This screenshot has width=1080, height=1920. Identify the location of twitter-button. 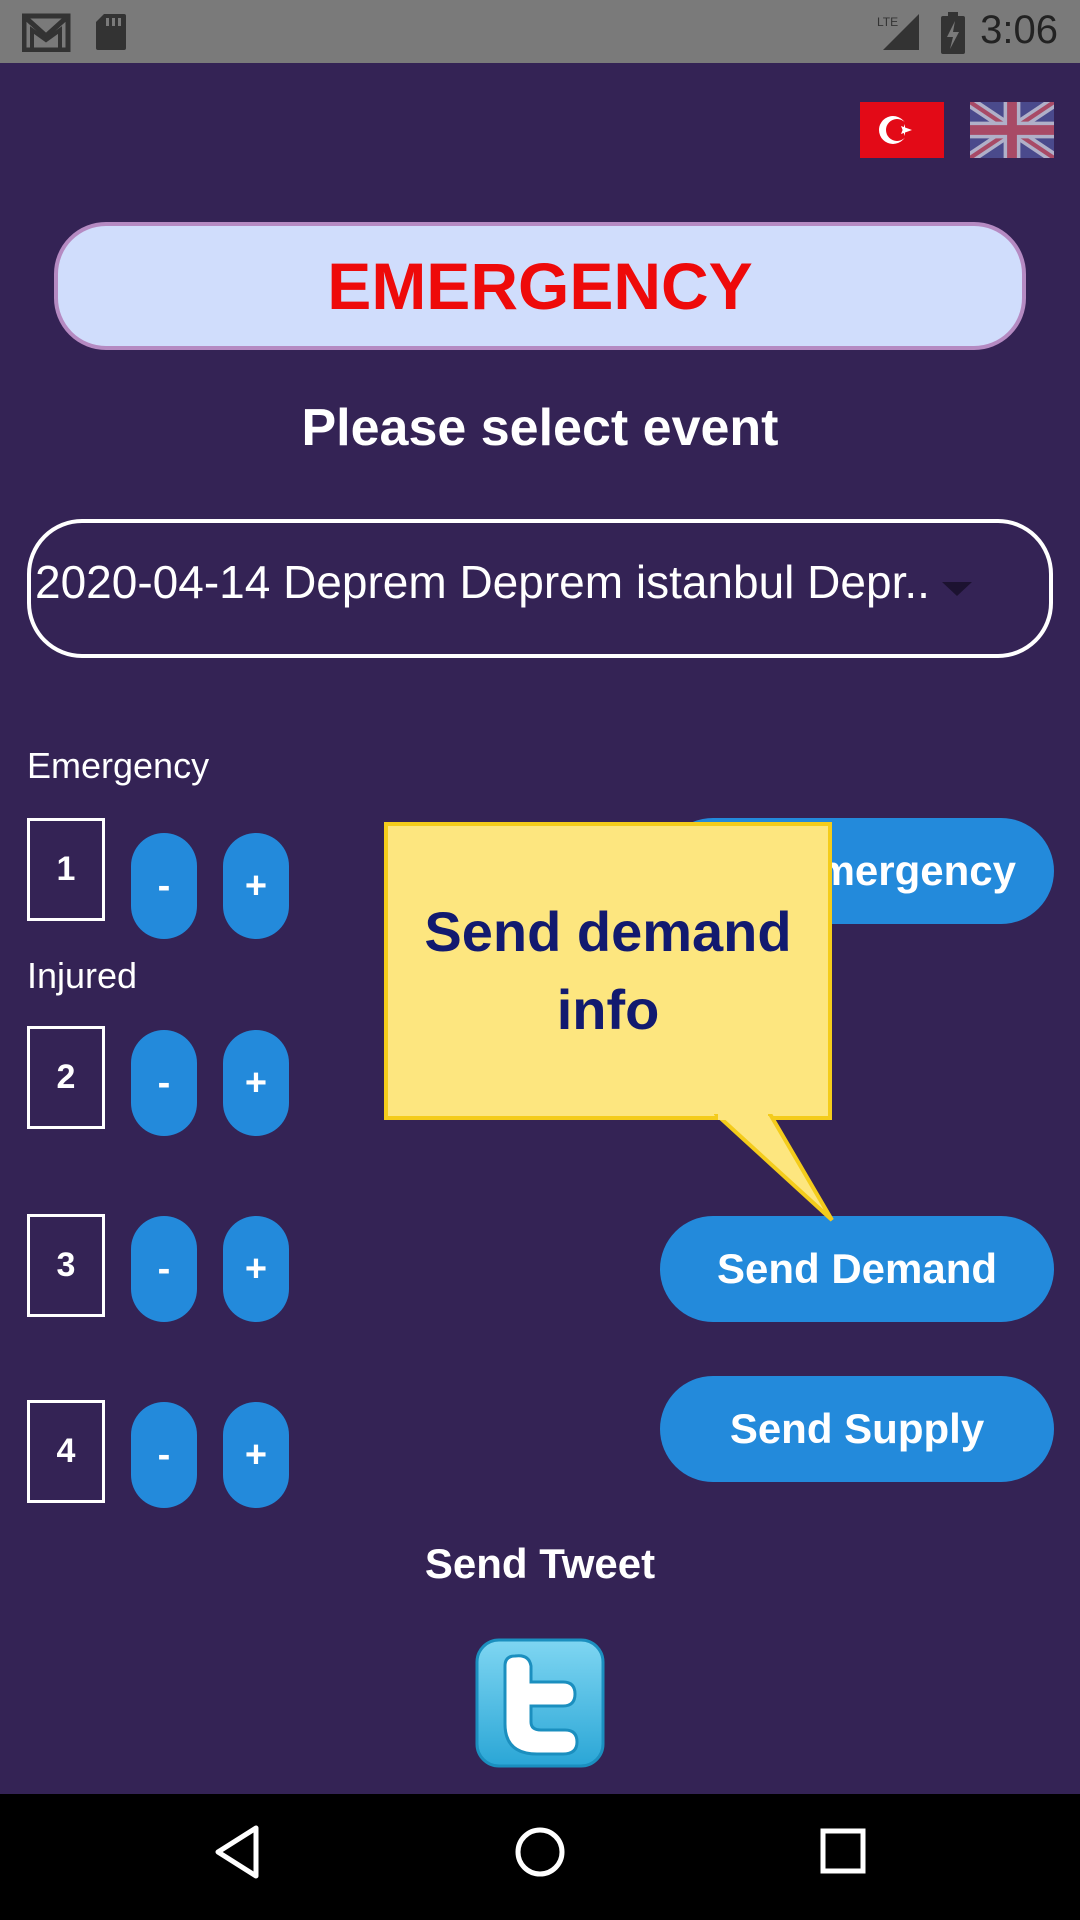
(540, 1703).